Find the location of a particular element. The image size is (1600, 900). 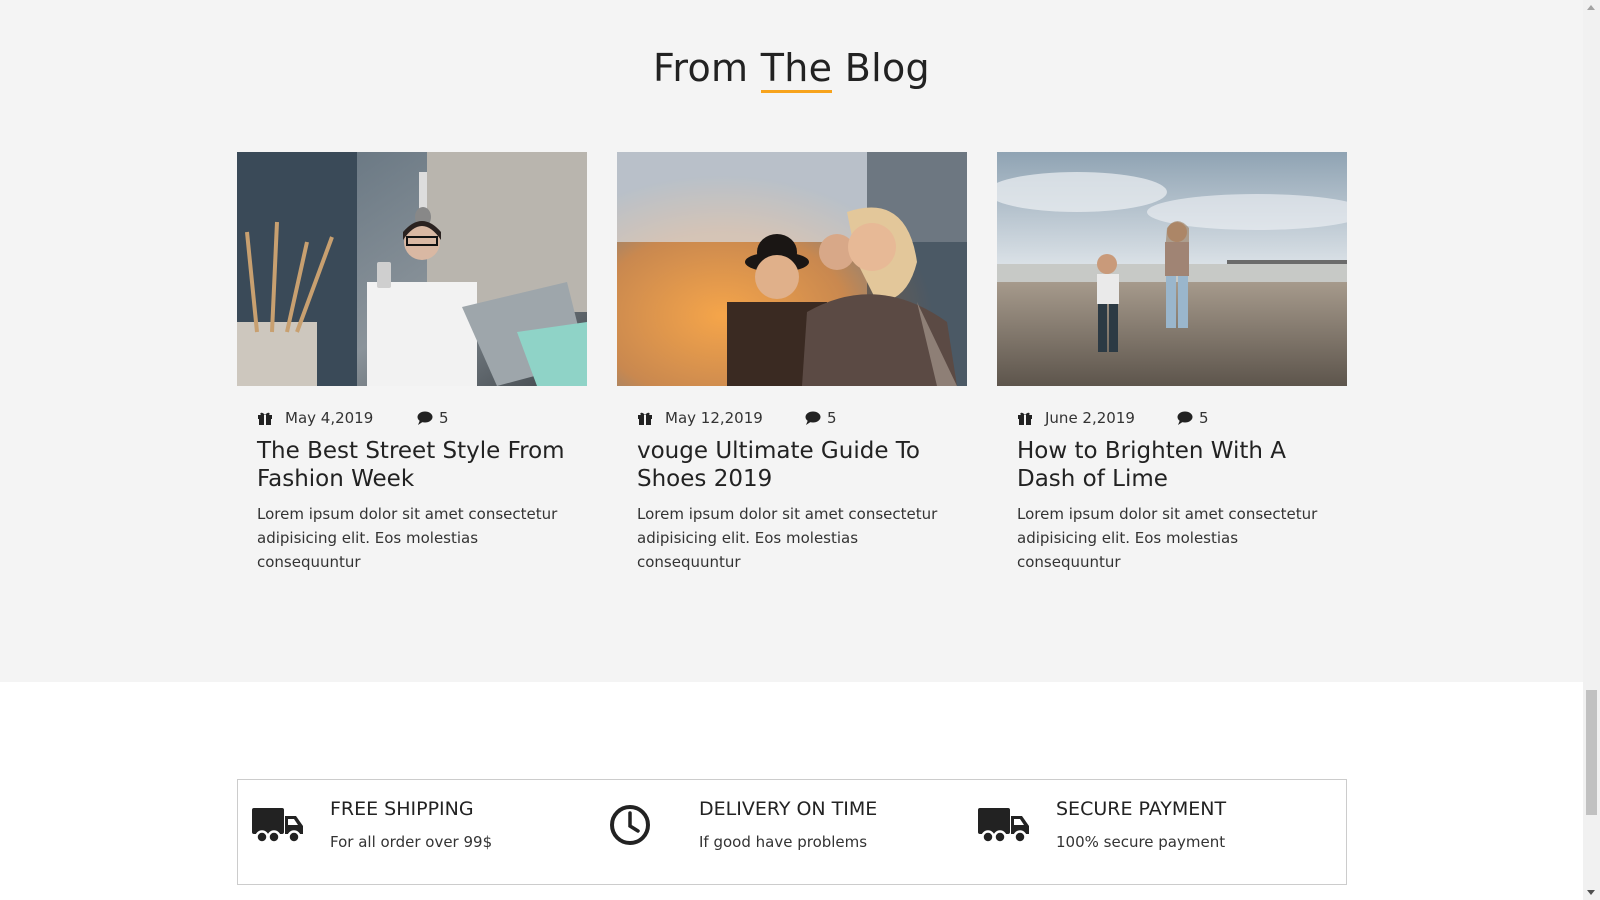

post-title: vouge Ultimate Guide To Shoes 2019 is located at coordinates (797, 465).